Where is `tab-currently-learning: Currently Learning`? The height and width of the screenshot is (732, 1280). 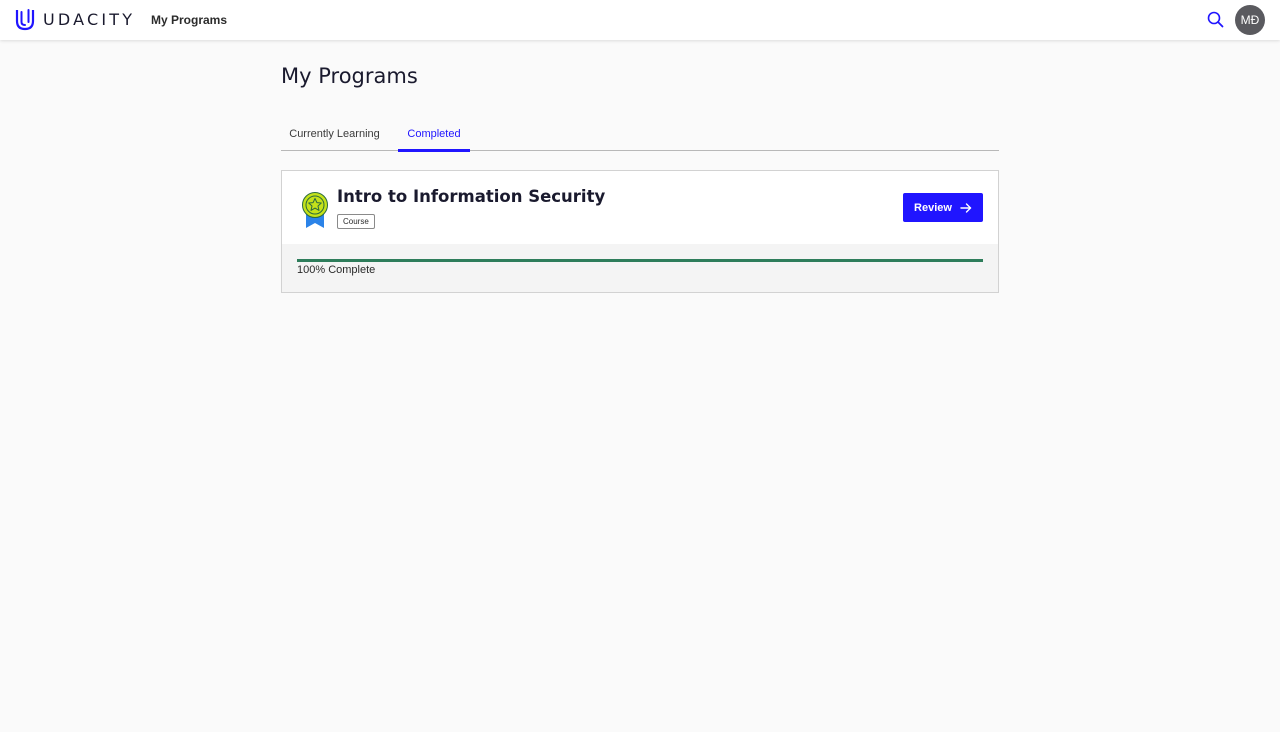 tab-currently-learning: Currently Learning is located at coordinates (334, 135).